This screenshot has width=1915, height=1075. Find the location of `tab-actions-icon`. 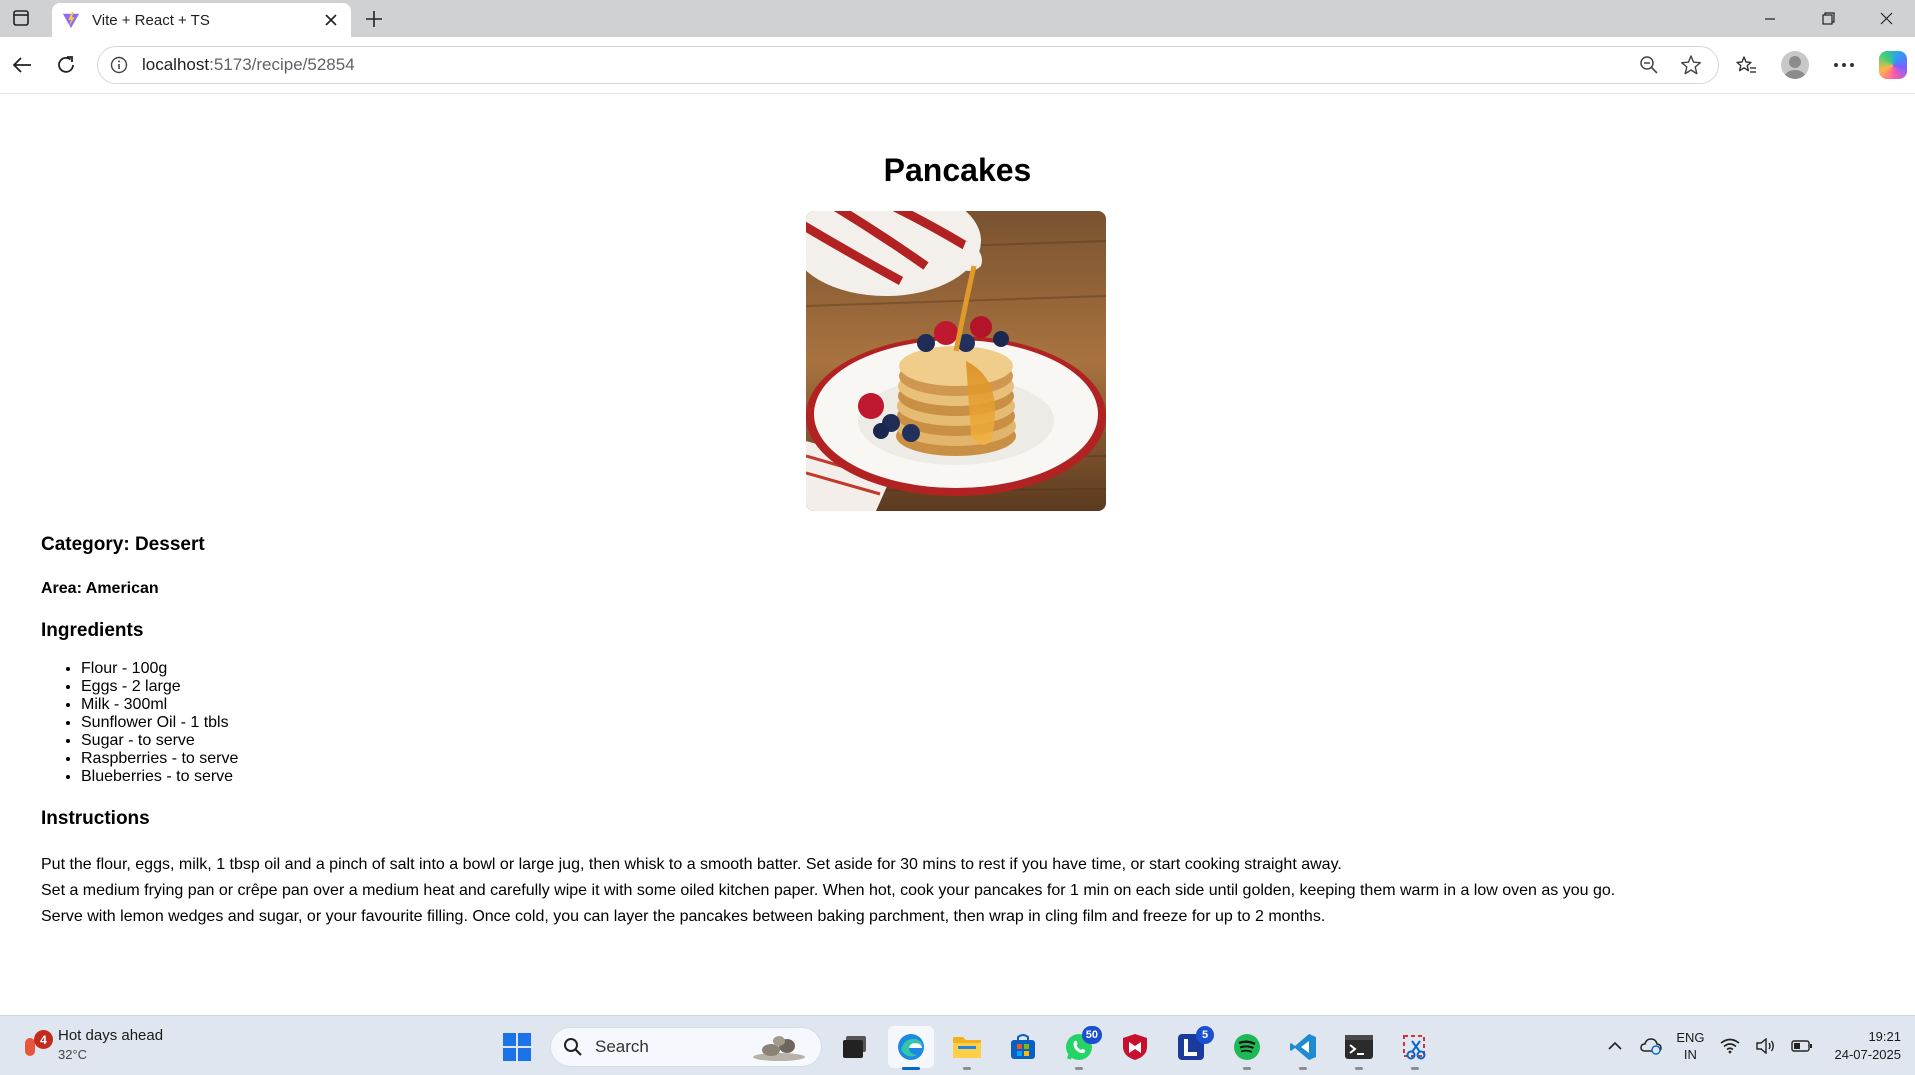

tab-actions-icon is located at coordinates (21, 18).